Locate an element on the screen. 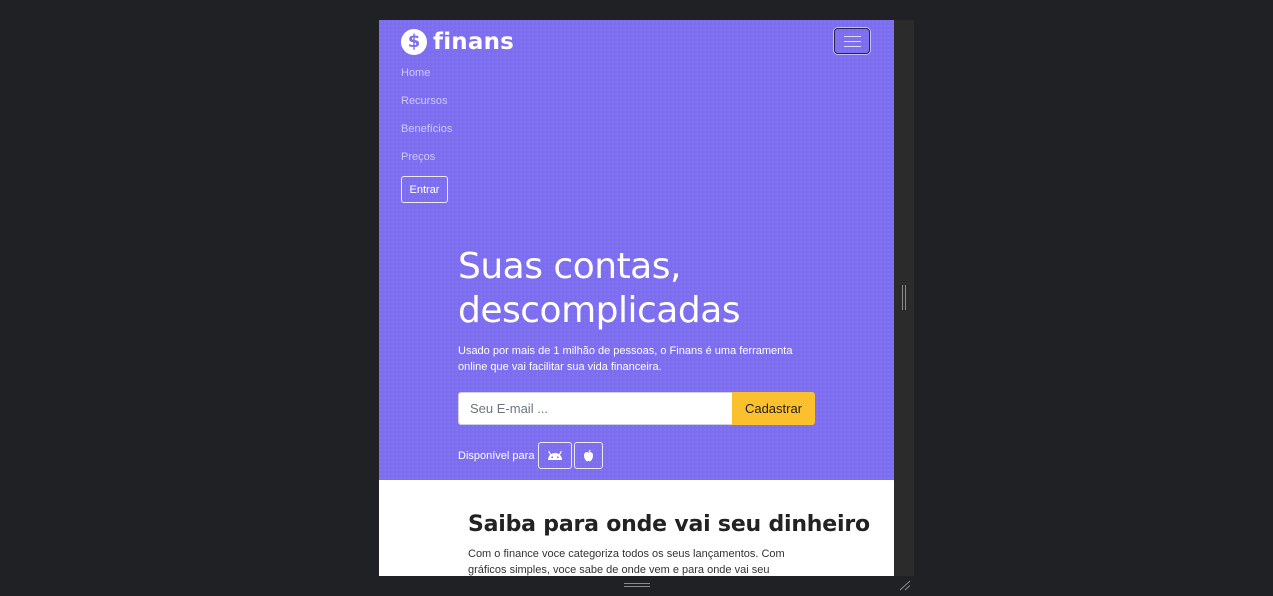 The image size is (1273, 596). android-icon is located at coordinates (555, 455).